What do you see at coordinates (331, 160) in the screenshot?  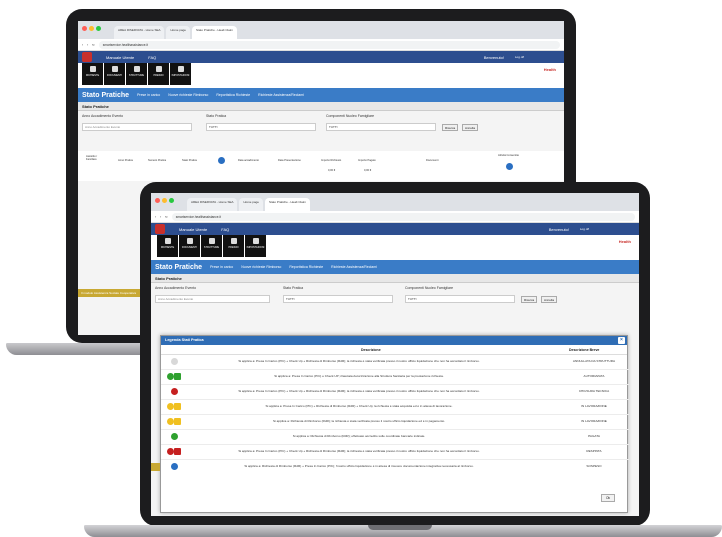 I see `col-importo-richiesto: Importo Richiesto` at bounding box center [331, 160].